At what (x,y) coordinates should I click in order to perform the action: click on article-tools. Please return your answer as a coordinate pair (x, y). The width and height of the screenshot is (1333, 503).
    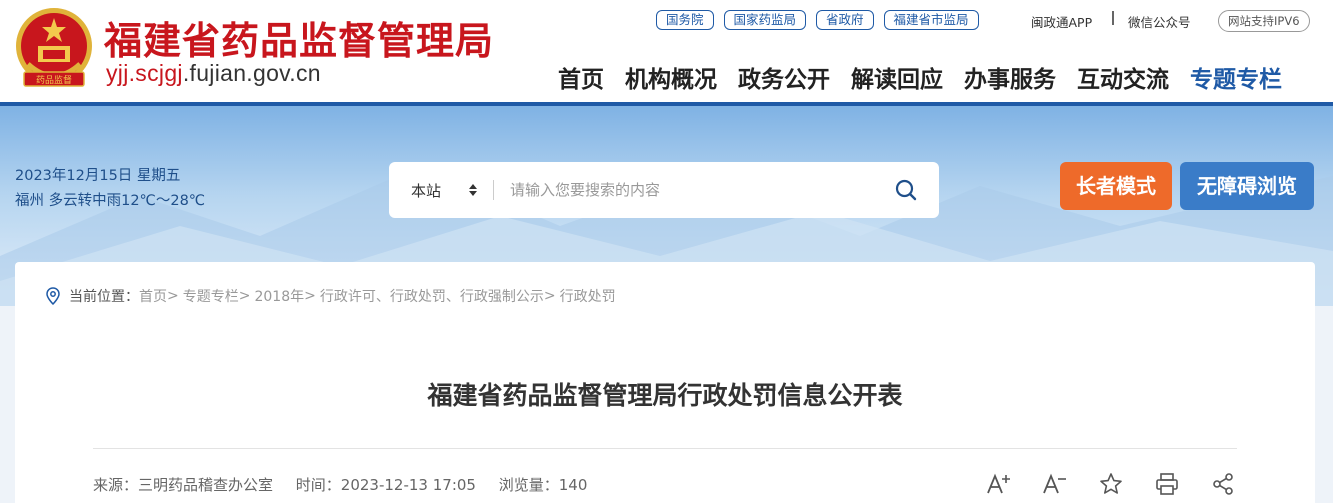
    Looking at the image, I should click on (1111, 484).